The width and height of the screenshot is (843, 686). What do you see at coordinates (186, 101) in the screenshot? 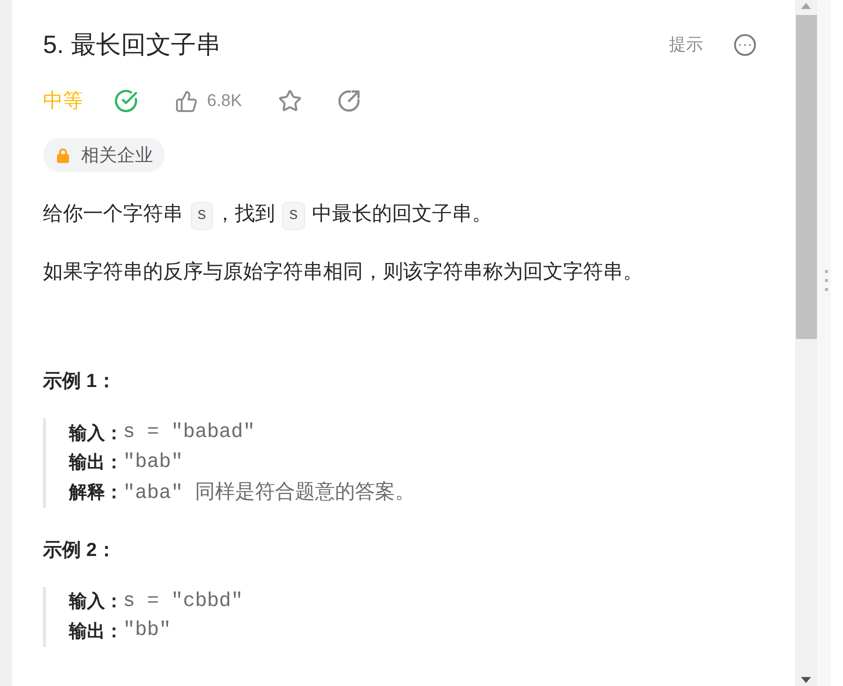
I see `thumbs-up-icon` at bounding box center [186, 101].